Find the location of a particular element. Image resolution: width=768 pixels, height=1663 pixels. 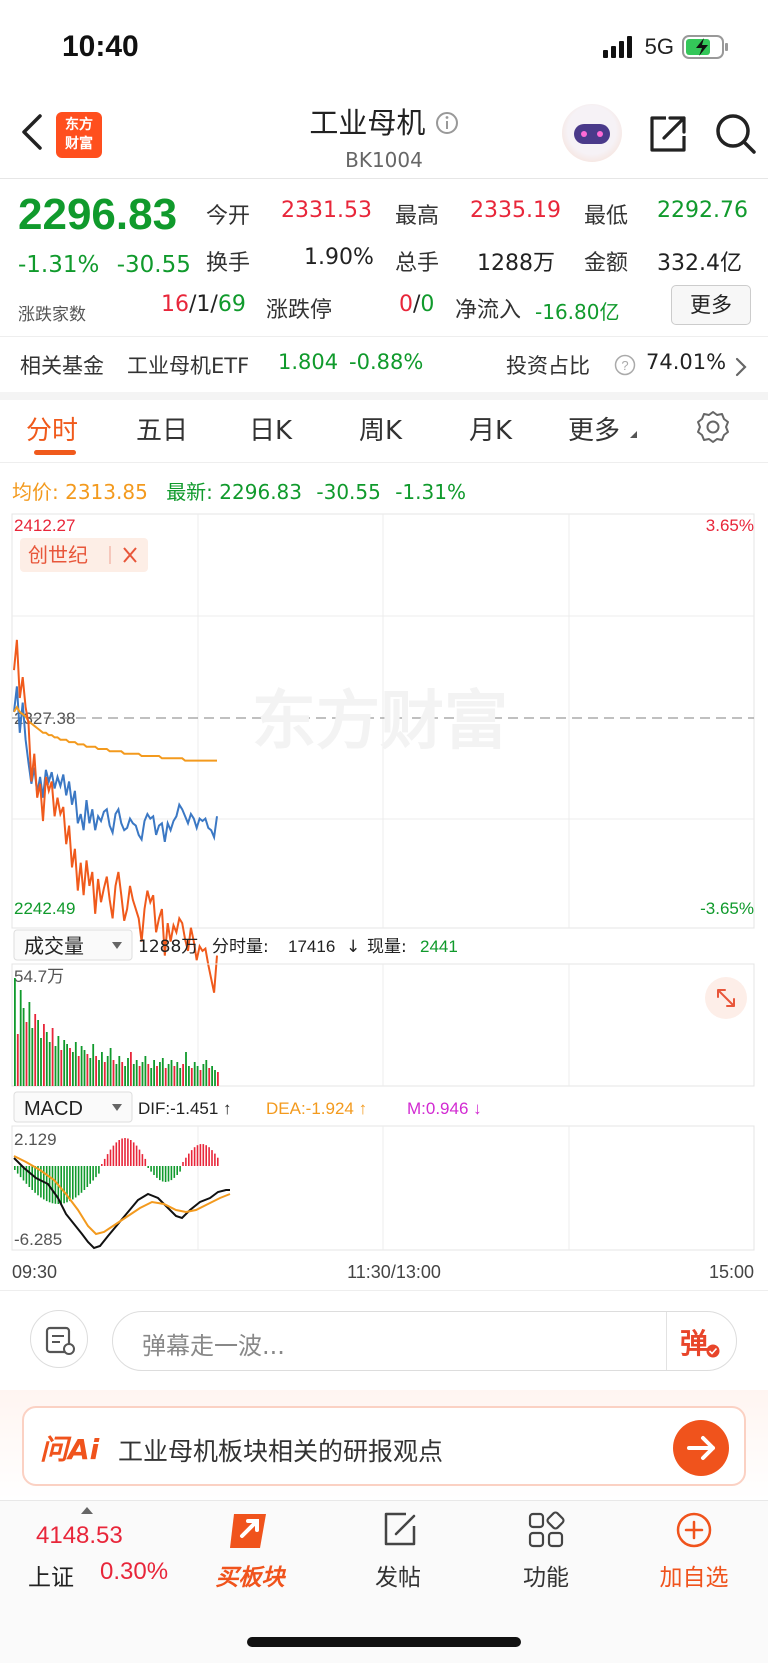

tab-more: 更多 is located at coordinates (603, 428).